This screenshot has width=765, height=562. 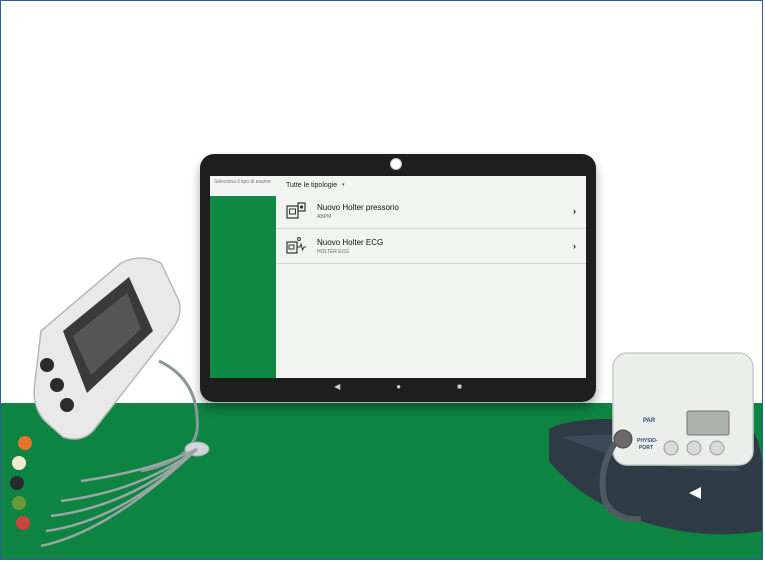 I want to click on abpm-model-line2: PORT, so click(x=646, y=448).